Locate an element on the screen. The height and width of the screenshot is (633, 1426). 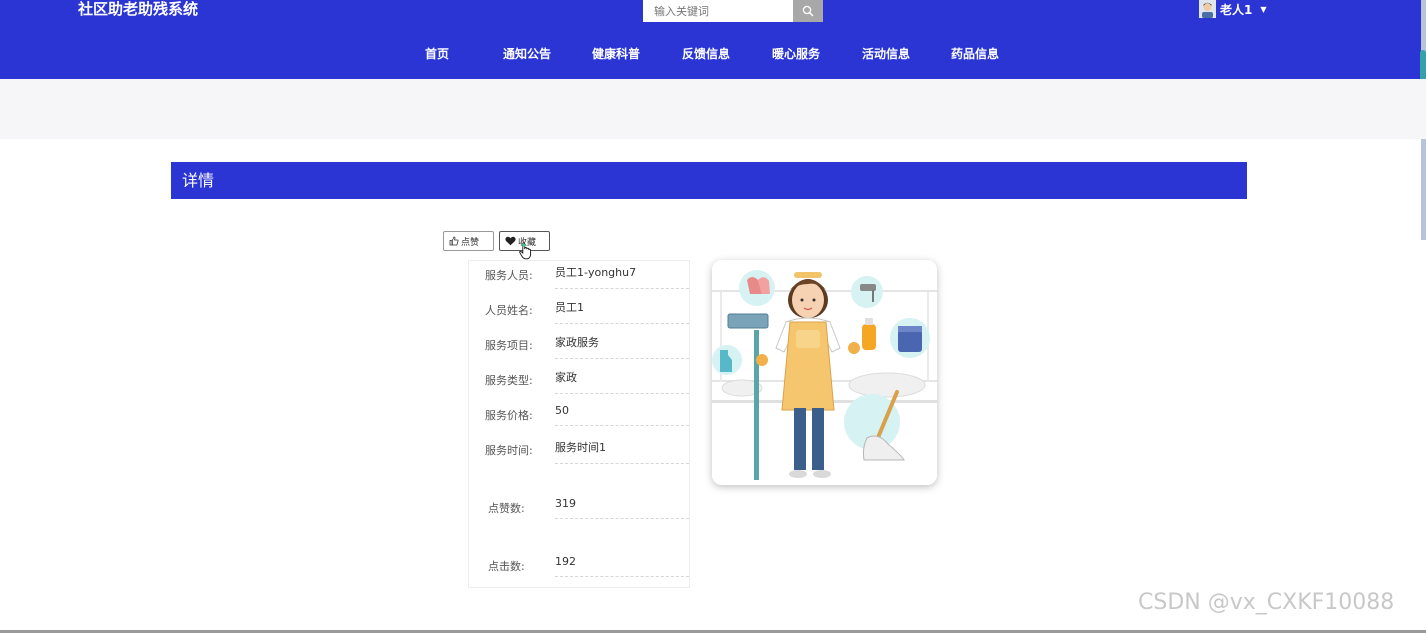
nav-item-activity: 活动信息 is located at coordinates (886, 53).